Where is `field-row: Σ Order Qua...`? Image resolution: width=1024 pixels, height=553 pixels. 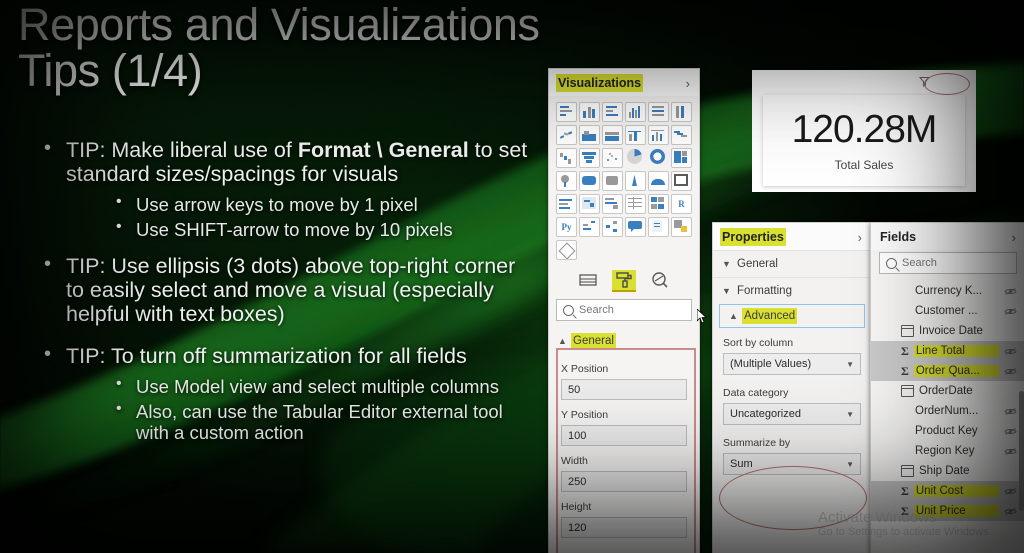 field-row: Σ Order Qua... is located at coordinates (947, 371).